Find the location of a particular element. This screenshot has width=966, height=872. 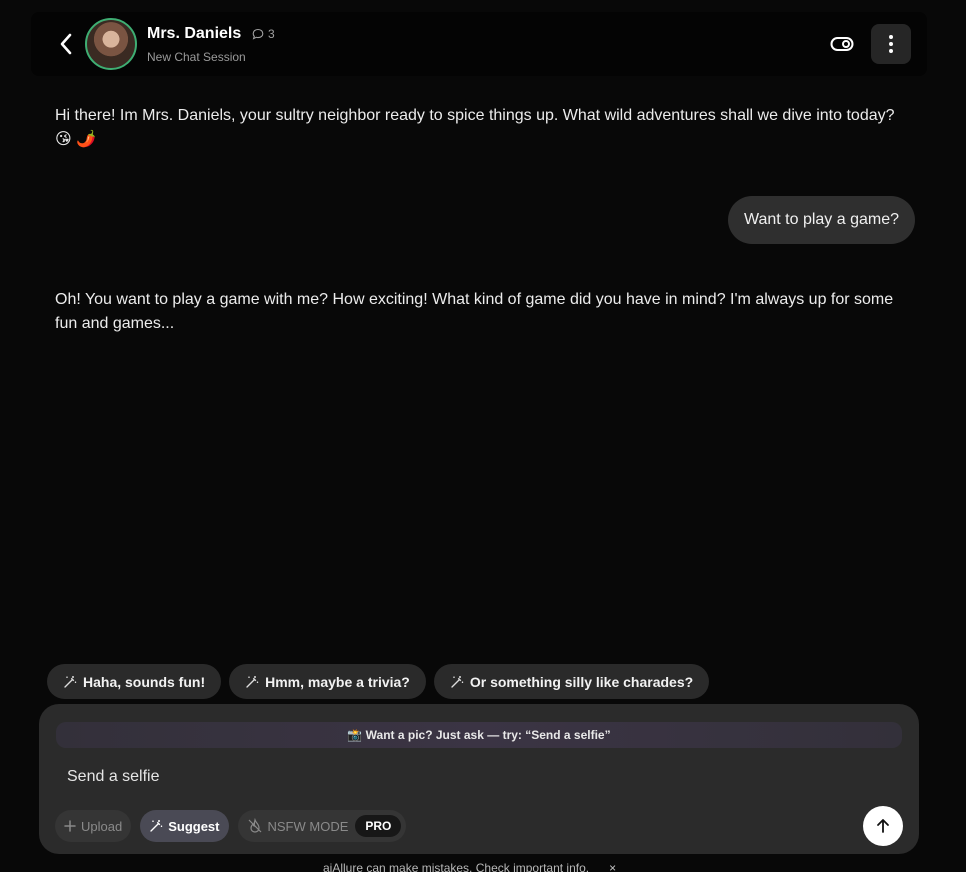

vertical-dots-icon is located at coordinates (891, 44).